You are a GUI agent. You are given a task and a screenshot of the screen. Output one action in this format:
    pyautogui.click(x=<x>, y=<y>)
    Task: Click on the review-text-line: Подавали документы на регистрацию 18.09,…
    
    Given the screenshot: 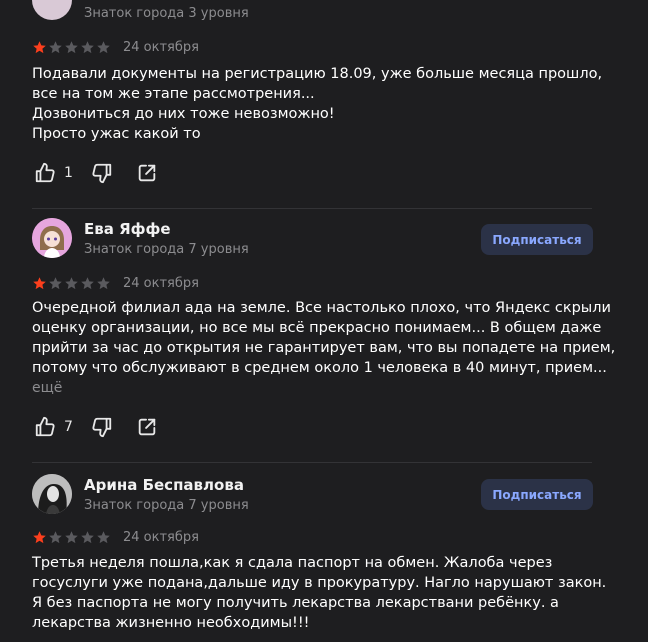 What is the action you would take?
    pyautogui.click(x=317, y=74)
    